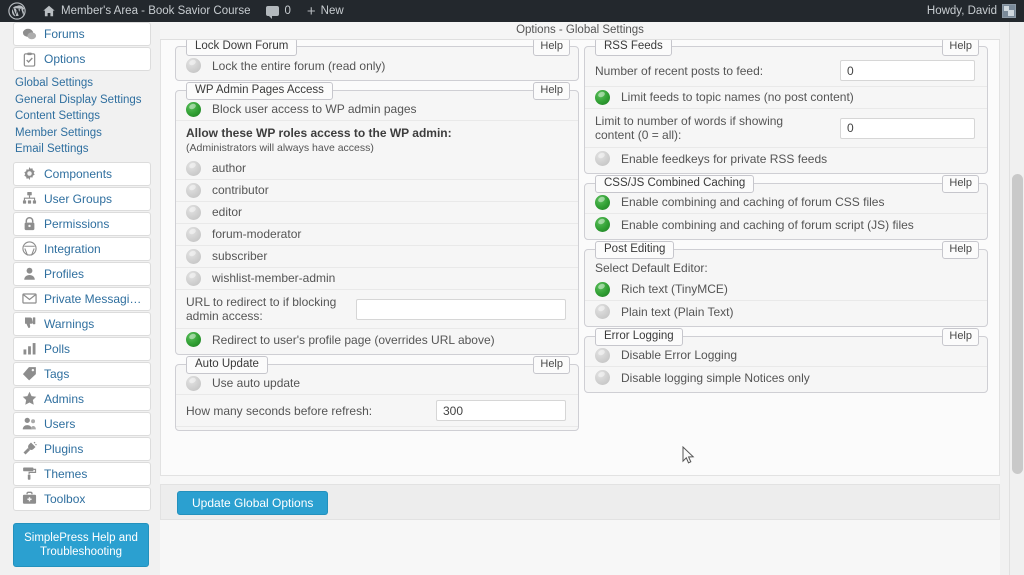 The image size is (1024, 575). What do you see at coordinates (501, 410) in the screenshot?
I see `refresh-seconds-input` at bounding box center [501, 410].